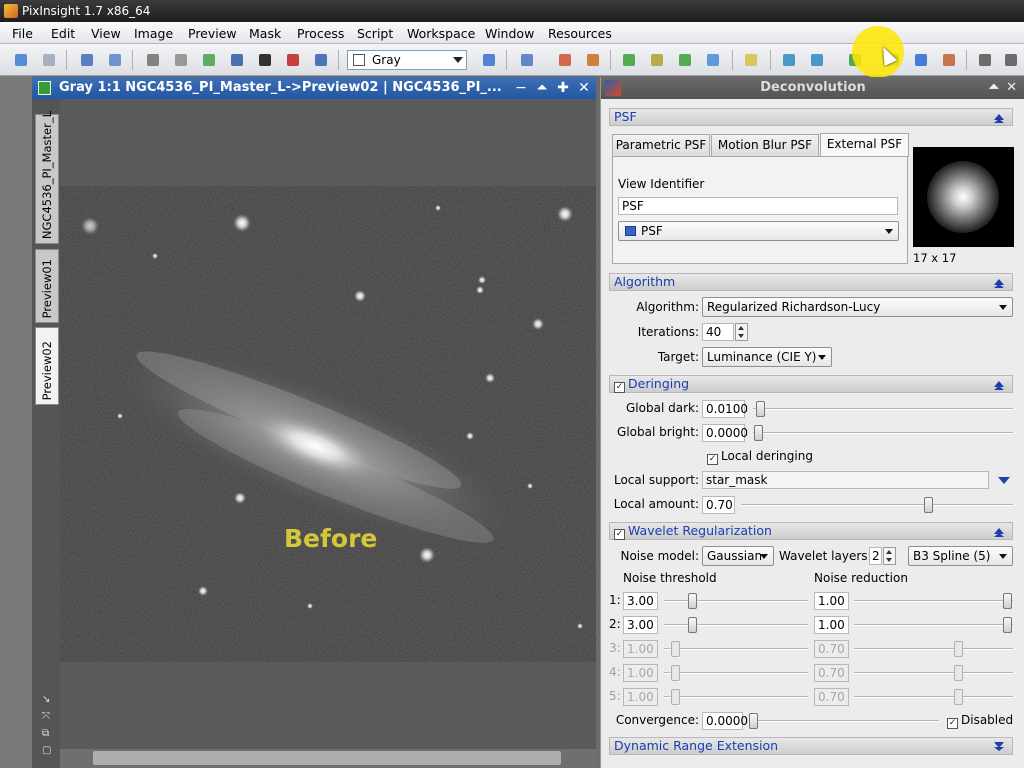  Describe the element at coordinates (563, 88) in the screenshot. I see `maximize-button: ✚` at that location.